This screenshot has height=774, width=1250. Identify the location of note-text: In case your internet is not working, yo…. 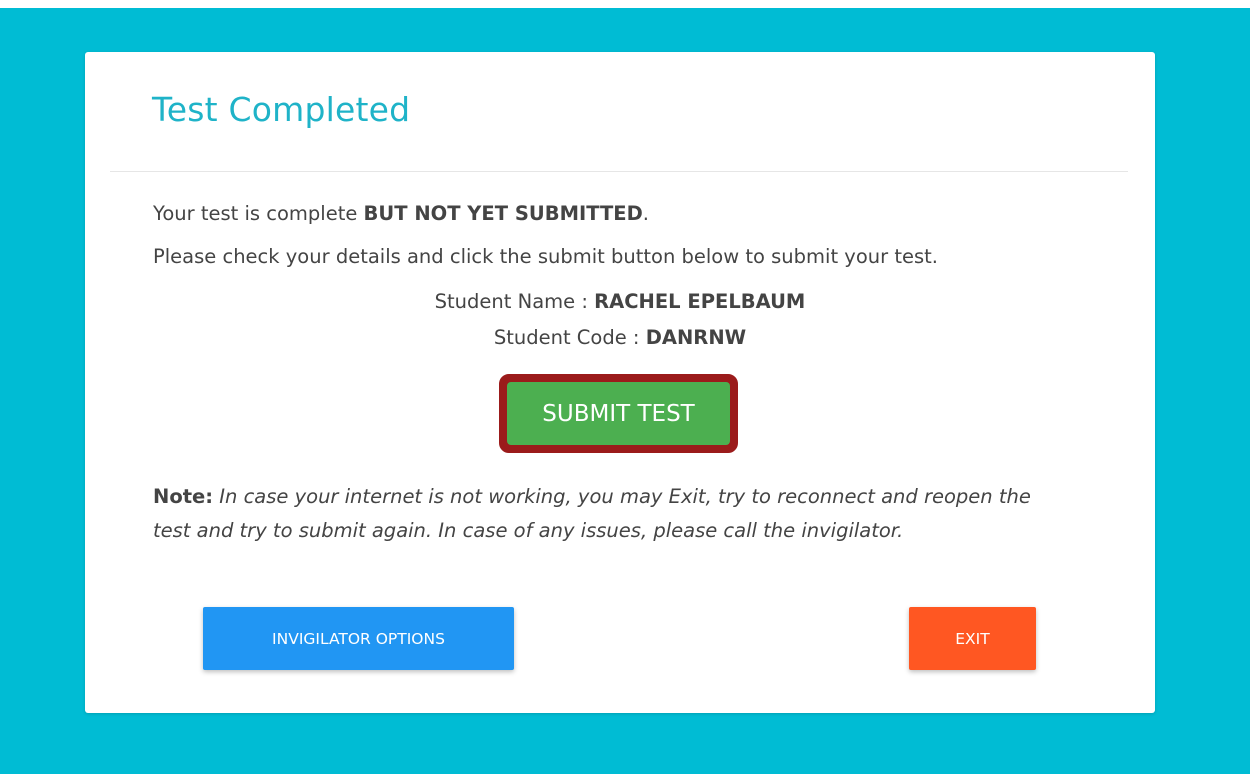
(592, 513).